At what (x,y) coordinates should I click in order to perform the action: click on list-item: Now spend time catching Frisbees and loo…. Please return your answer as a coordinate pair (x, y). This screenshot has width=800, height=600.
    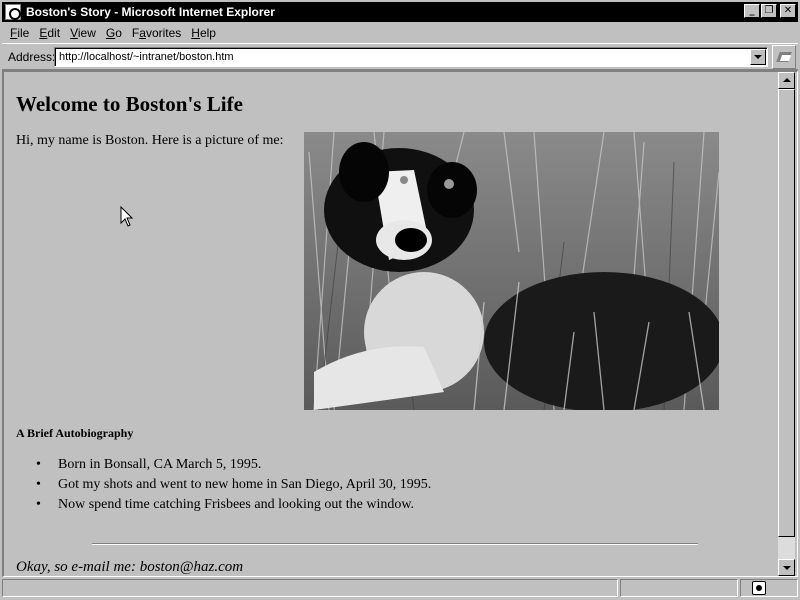
    Looking at the image, I should click on (232, 507).